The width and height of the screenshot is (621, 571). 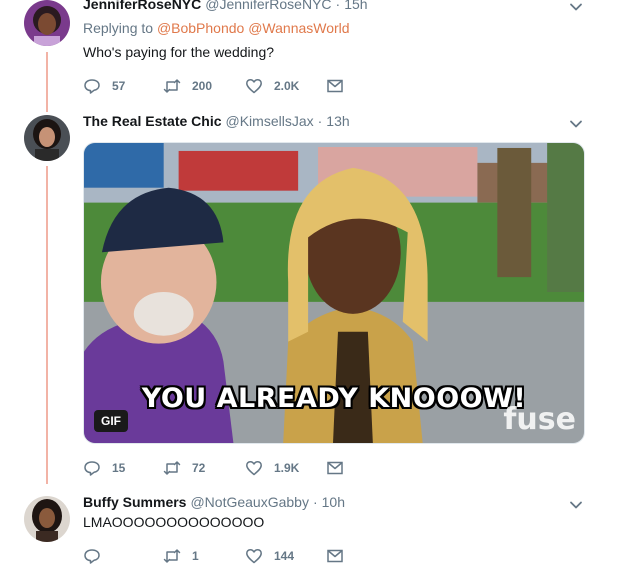 I want to click on tweet-header: Buffy Summers @NotGeauxGabby · 10h, so click(x=214, y=504).